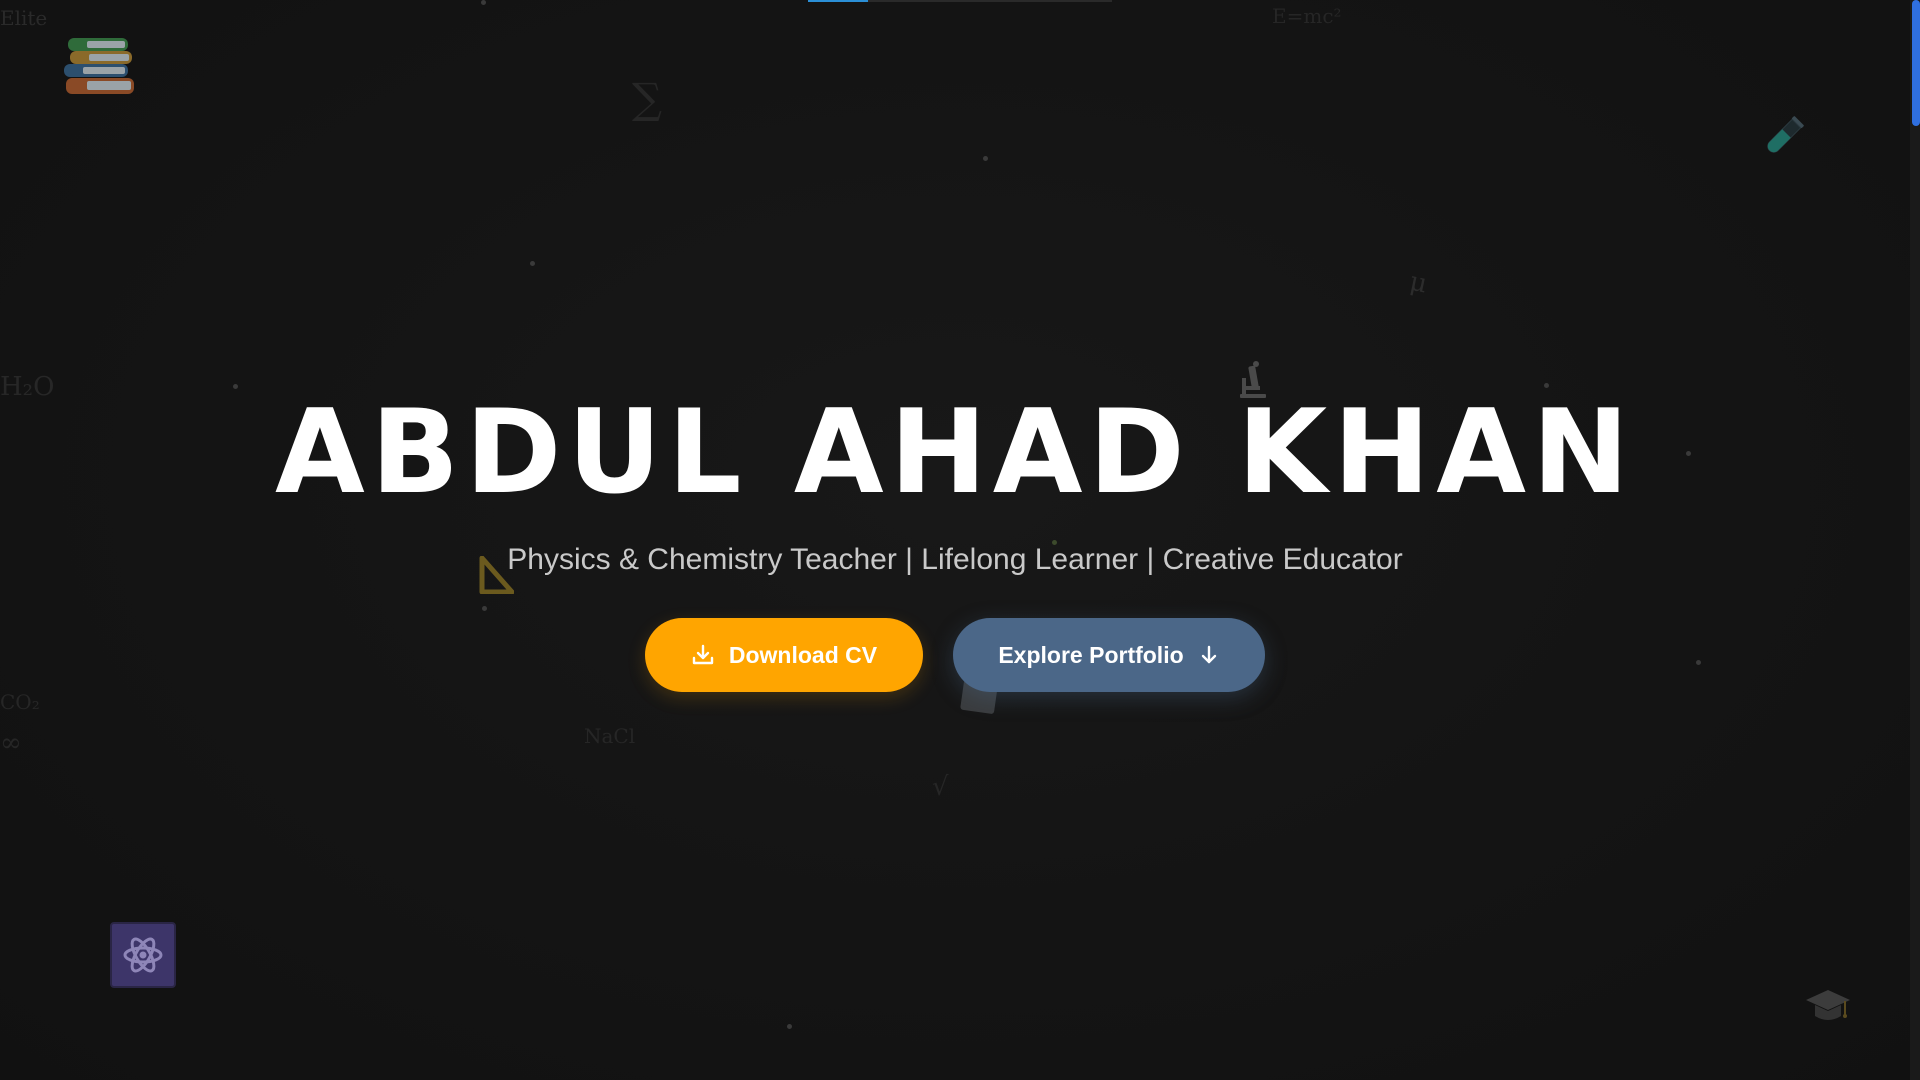 The width and height of the screenshot is (1920, 1080). I want to click on explore-portfolio-button: Explore Portfolio, so click(1109, 655).